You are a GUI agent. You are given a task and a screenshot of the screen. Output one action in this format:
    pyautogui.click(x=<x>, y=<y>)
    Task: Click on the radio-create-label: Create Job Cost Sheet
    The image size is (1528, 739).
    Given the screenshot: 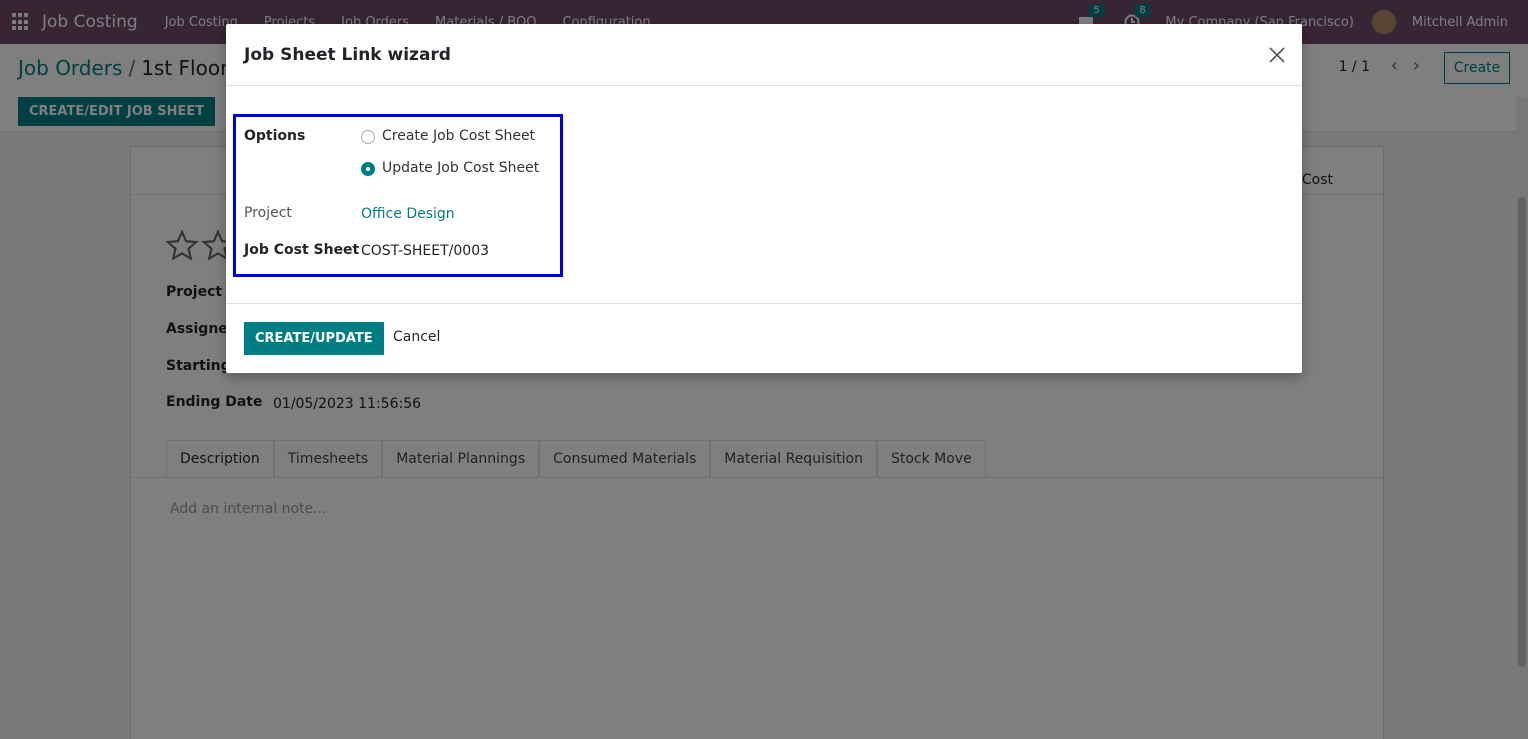 What is the action you would take?
    pyautogui.click(x=458, y=136)
    